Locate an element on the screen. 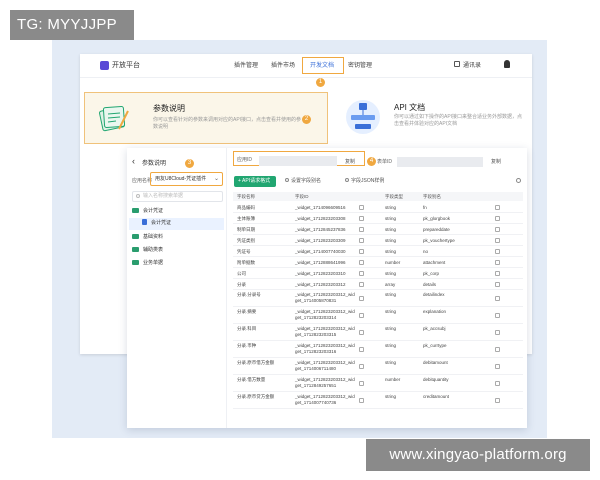  doc-search-input: 输入名称搜索单据 is located at coordinates (177, 196).